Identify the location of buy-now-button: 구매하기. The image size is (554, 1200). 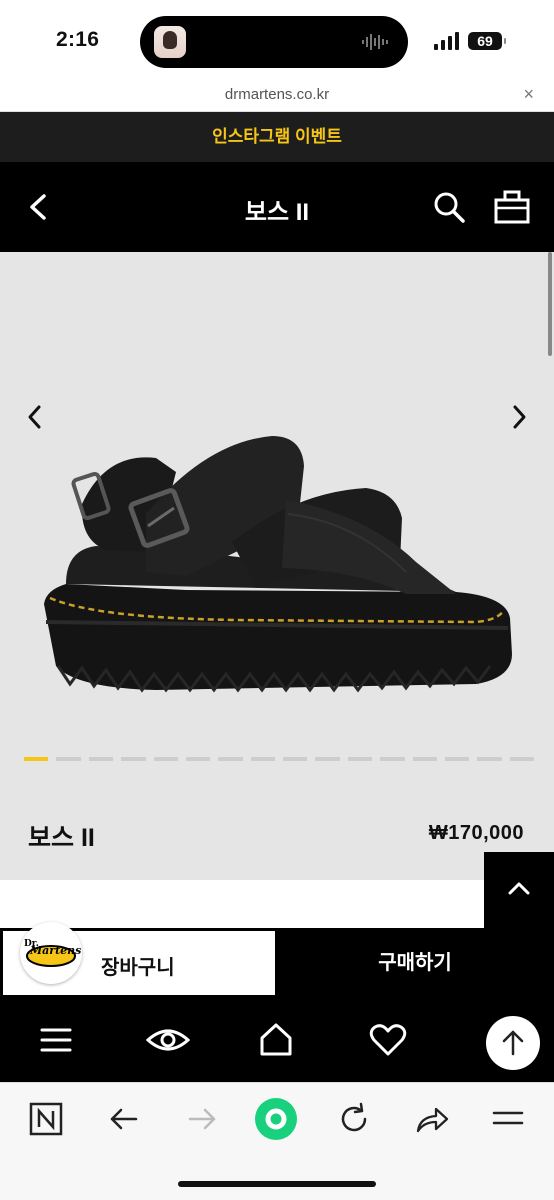
(415, 963).